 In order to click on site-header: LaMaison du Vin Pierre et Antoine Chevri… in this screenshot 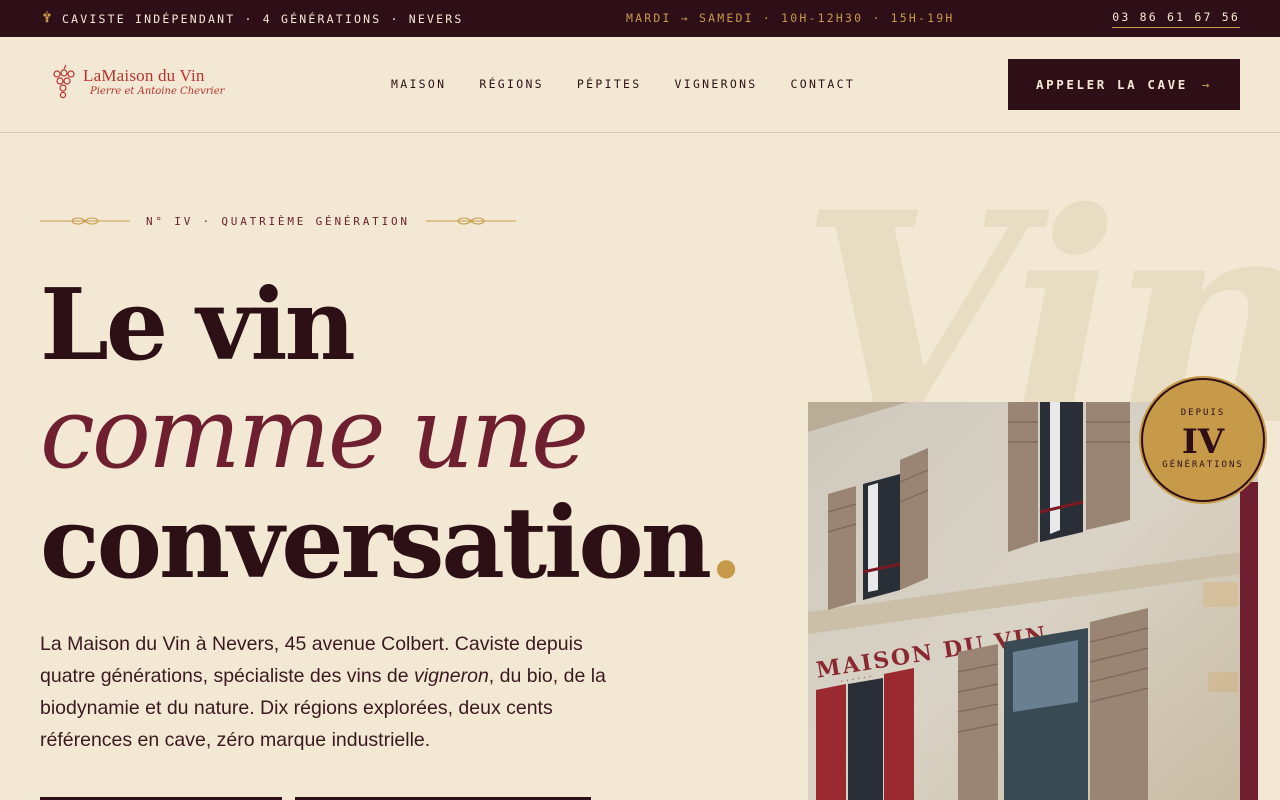, I will do `click(640, 85)`.